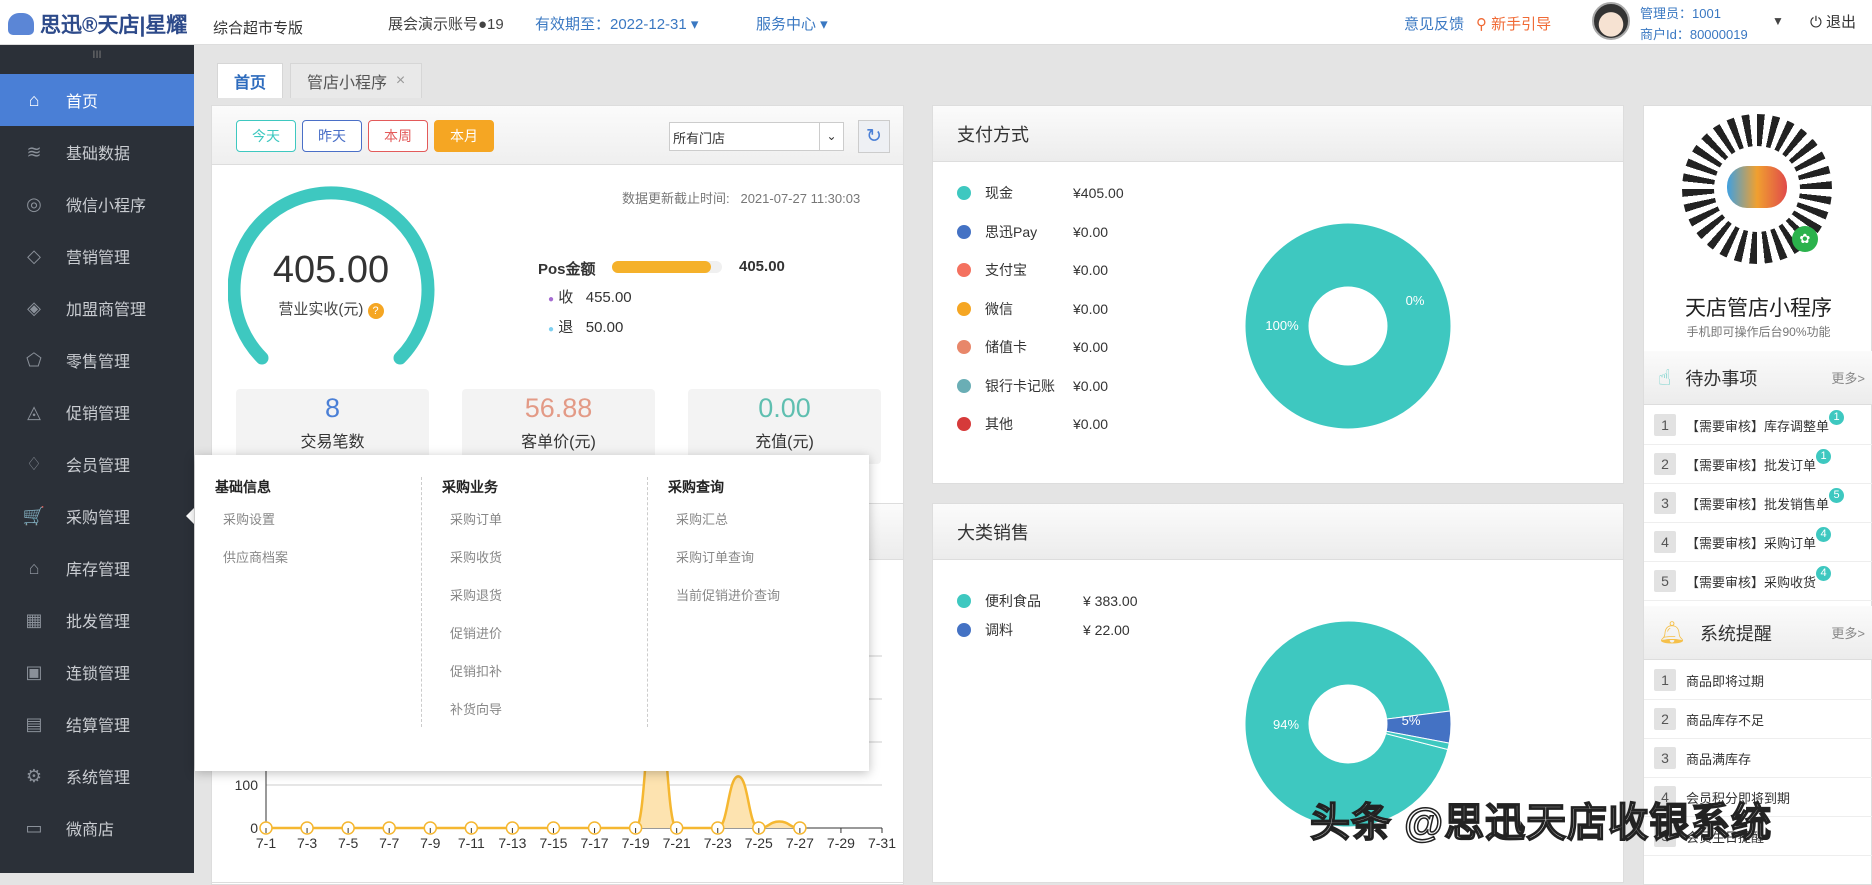 The image size is (1872, 885). Describe the element at coordinates (1091, 231) in the screenshot. I see `legend-amount: ¥0.00` at that location.